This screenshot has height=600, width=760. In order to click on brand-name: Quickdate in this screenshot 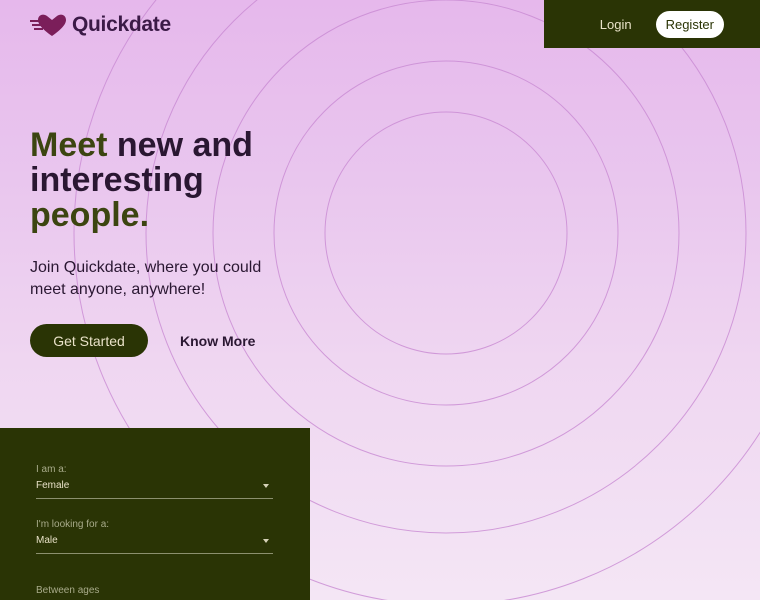, I will do `click(121, 24)`.